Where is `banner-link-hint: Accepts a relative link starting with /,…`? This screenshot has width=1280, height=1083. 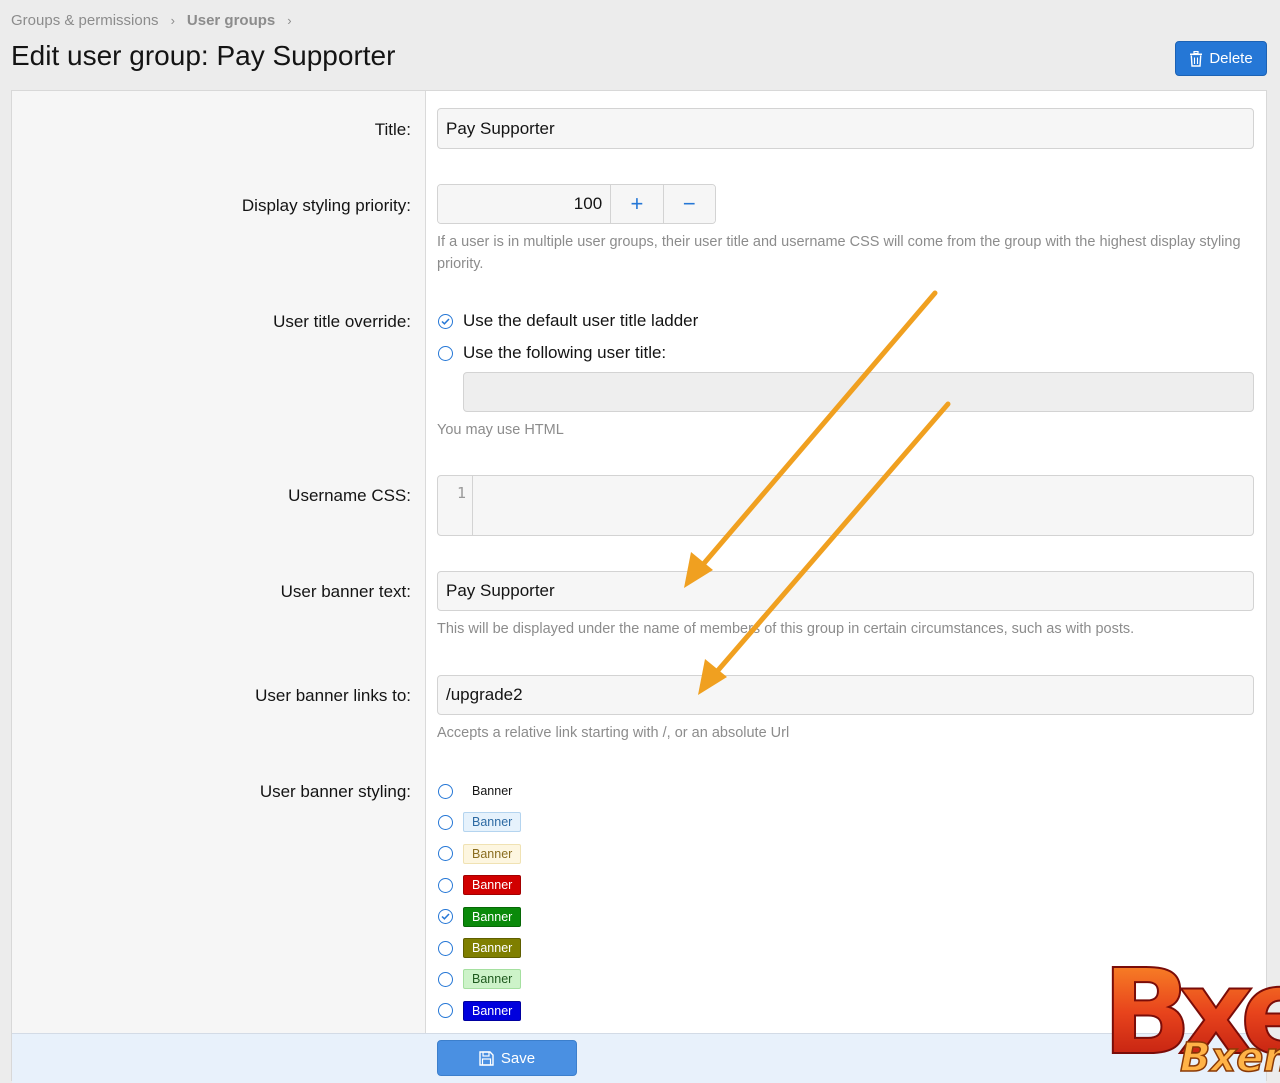
banner-link-hint: Accepts a relative link starting with /,… is located at coordinates (613, 733).